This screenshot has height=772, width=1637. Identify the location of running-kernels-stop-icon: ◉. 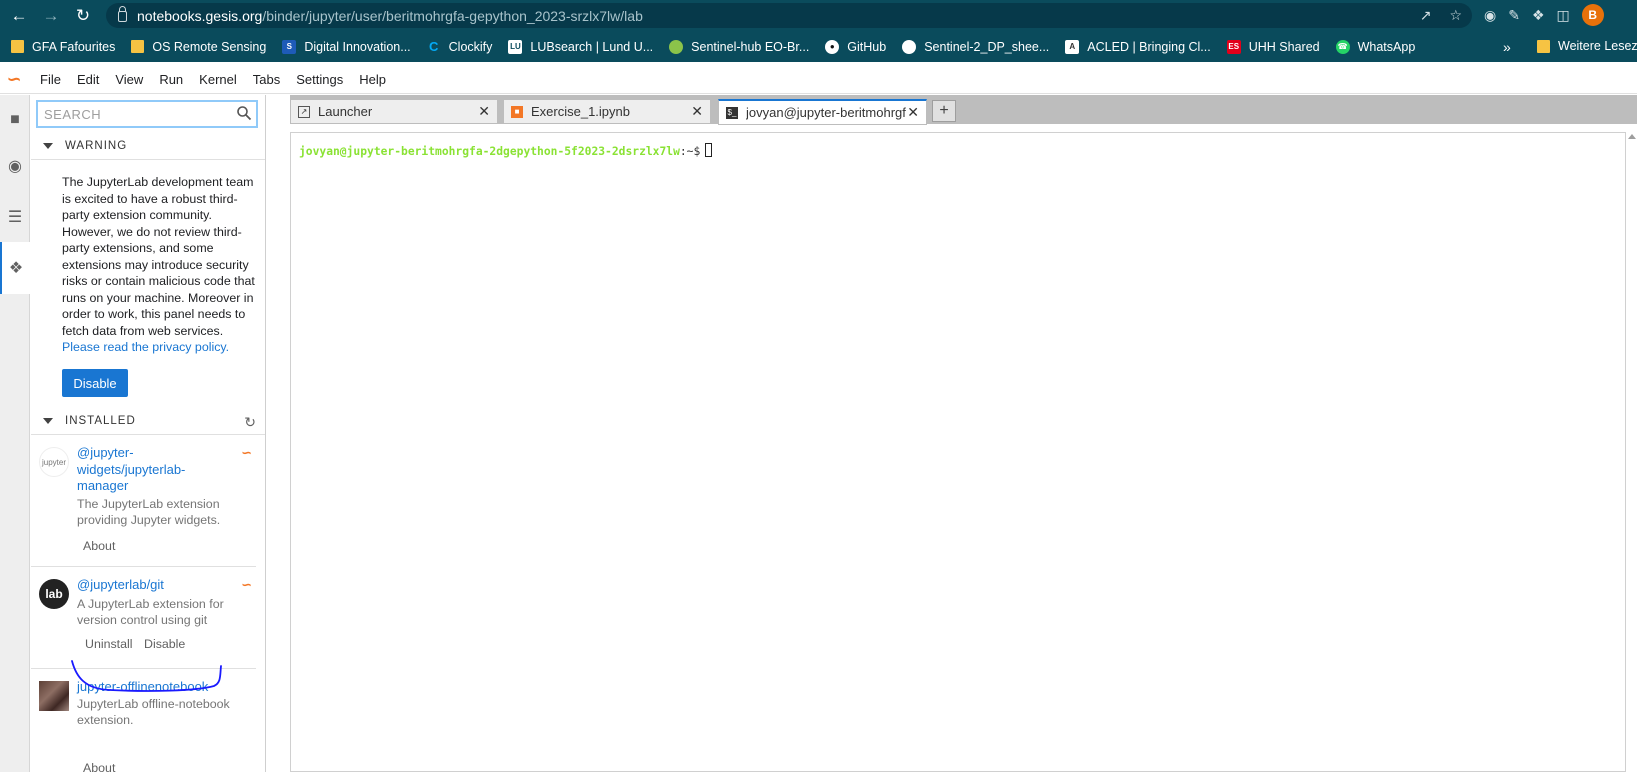
(15, 166).